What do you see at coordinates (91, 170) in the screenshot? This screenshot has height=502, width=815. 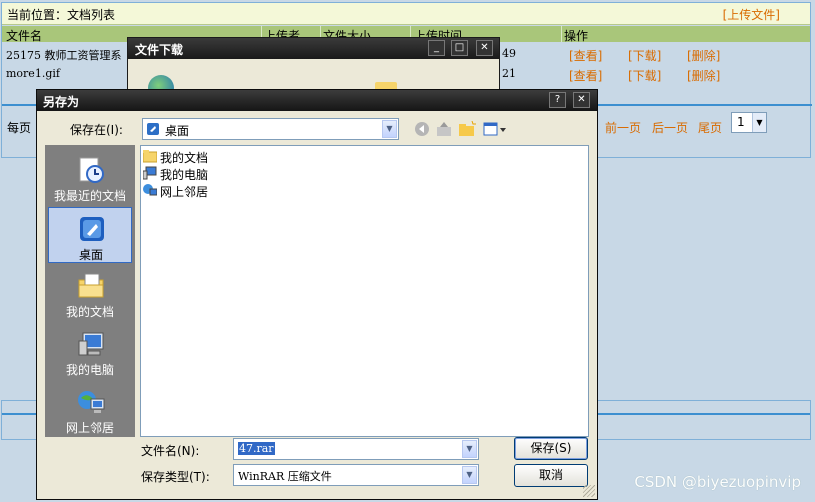 I see `recent-documents-icon` at bounding box center [91, 170].